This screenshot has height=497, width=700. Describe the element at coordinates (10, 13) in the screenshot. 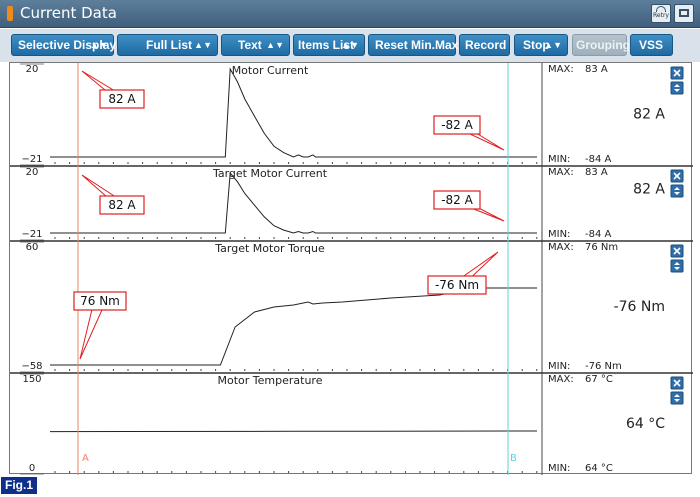

I see `app-icon` at that location.